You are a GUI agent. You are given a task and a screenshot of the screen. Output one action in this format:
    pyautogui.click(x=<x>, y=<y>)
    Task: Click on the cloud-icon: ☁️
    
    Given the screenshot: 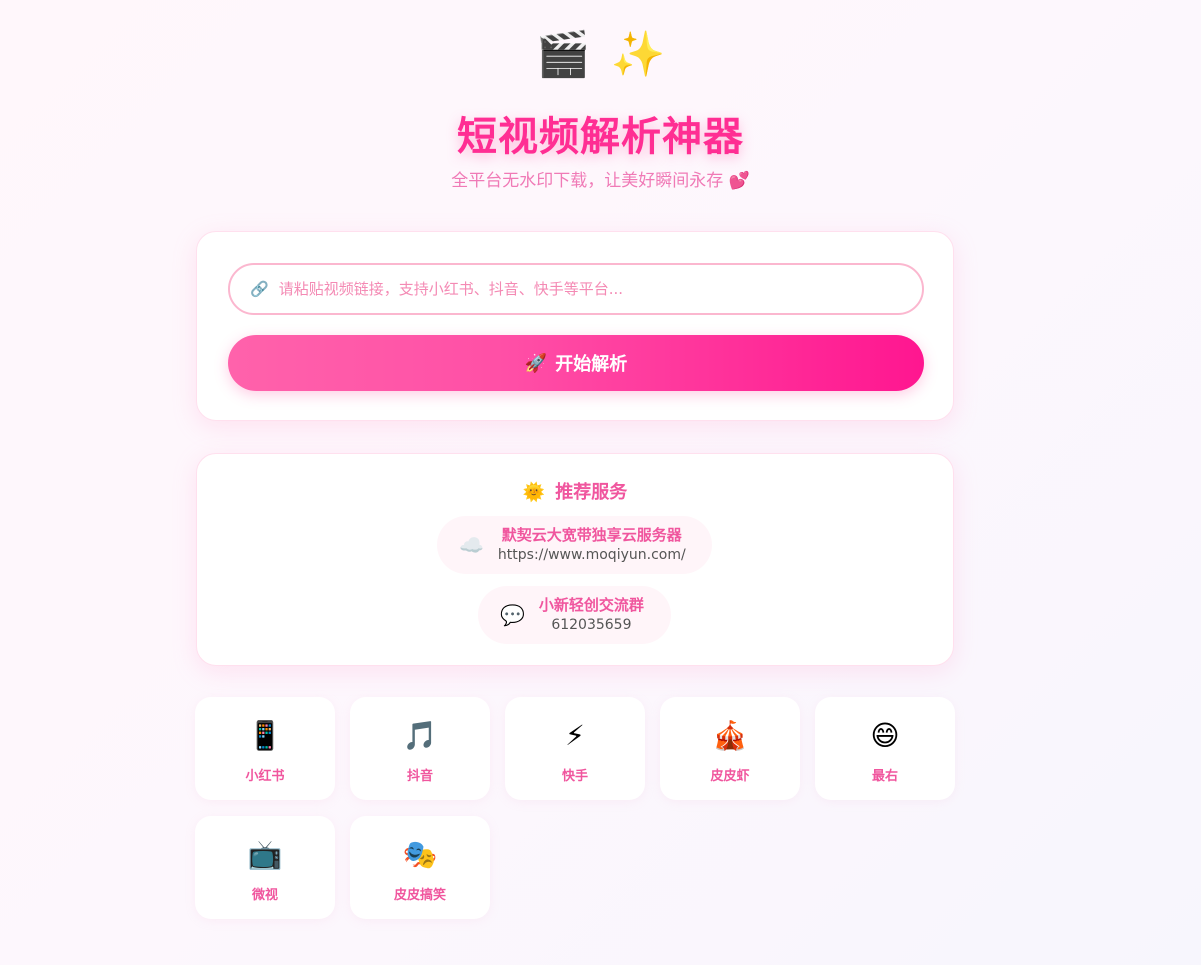 What is the action you would take?
    pyautogui.click(x=471, y=545)
    